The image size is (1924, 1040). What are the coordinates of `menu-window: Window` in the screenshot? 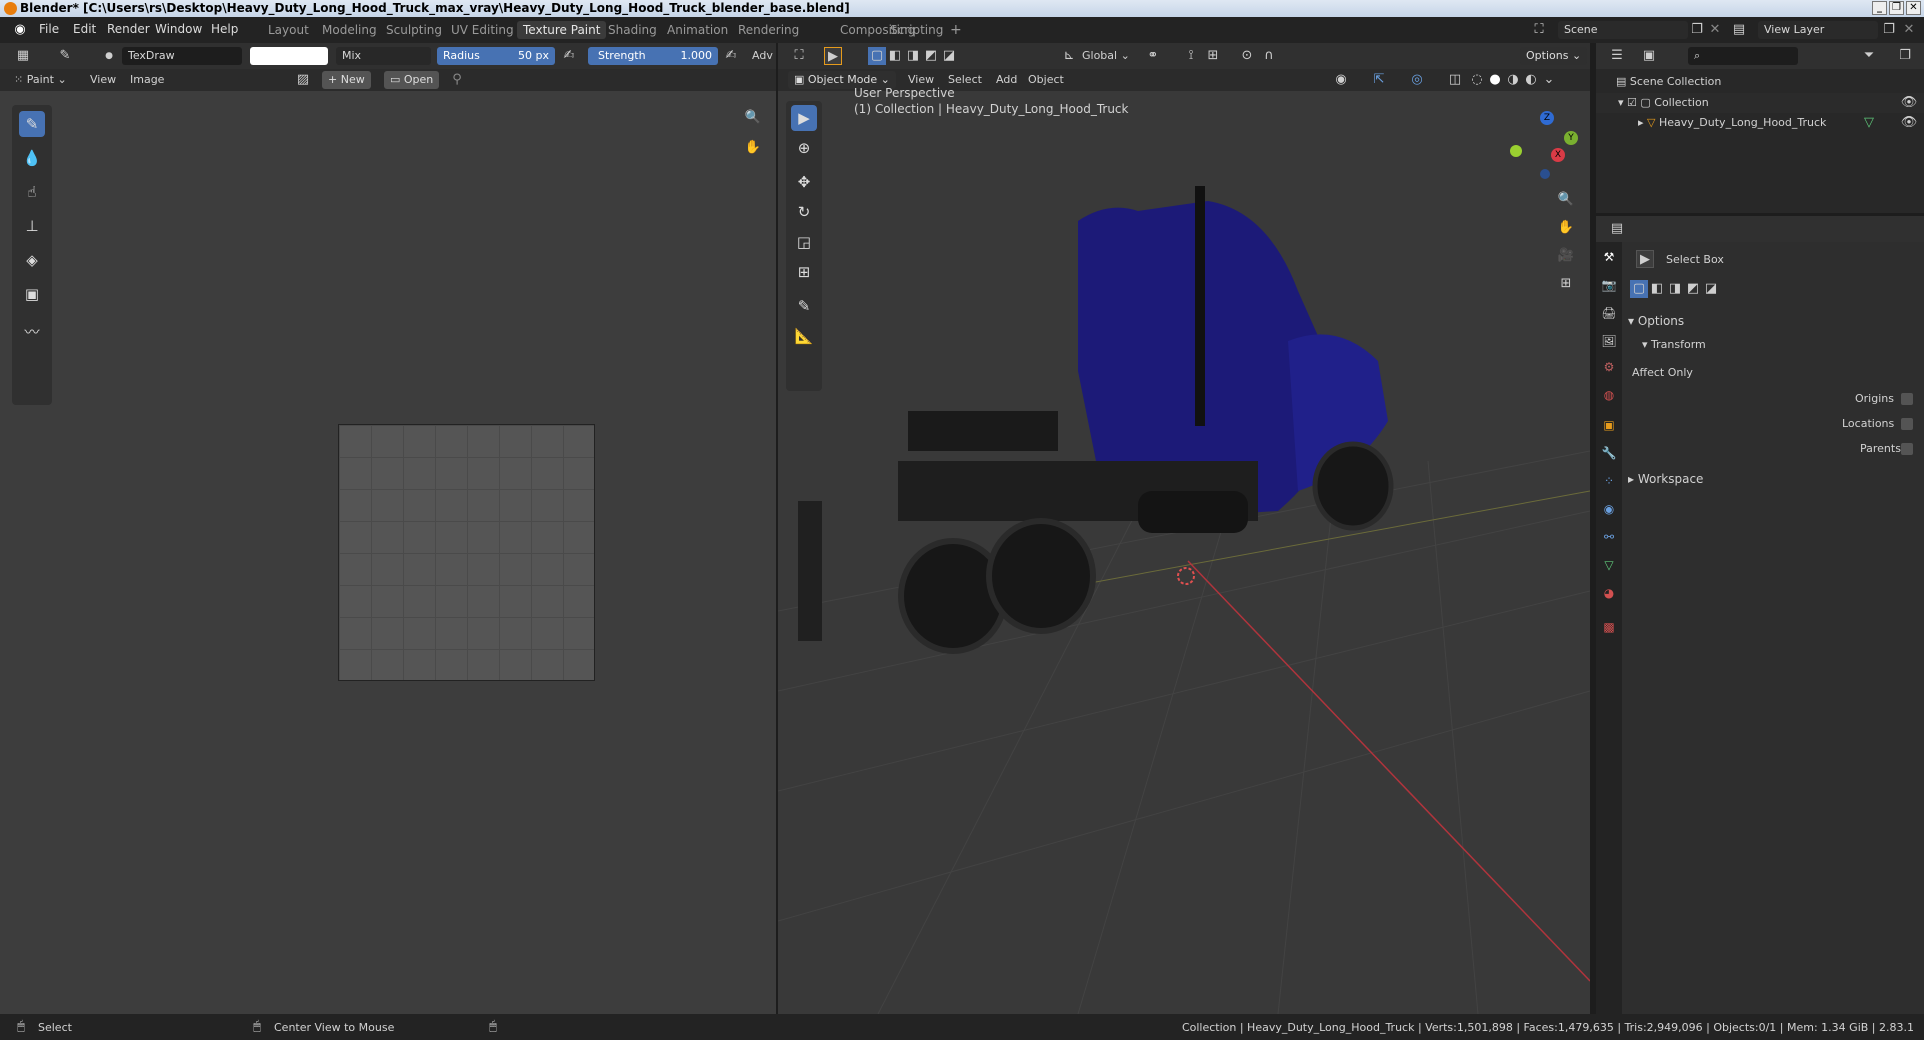 It's located at (178, 29).